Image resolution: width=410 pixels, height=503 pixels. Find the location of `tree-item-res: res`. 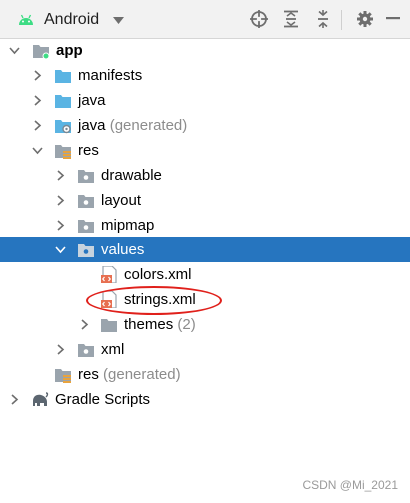

tree-item-res: res is located at coordinates (205, 150).